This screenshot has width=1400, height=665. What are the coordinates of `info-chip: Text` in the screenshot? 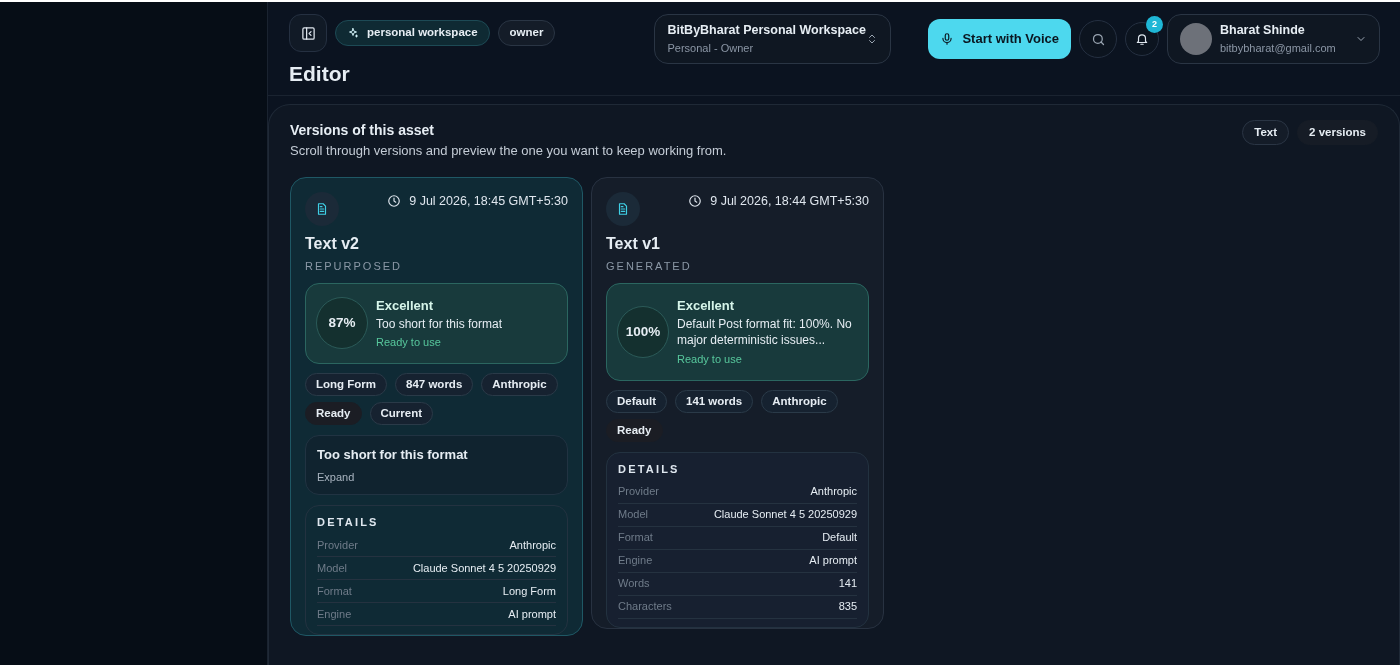 It's located at (1266, 133).